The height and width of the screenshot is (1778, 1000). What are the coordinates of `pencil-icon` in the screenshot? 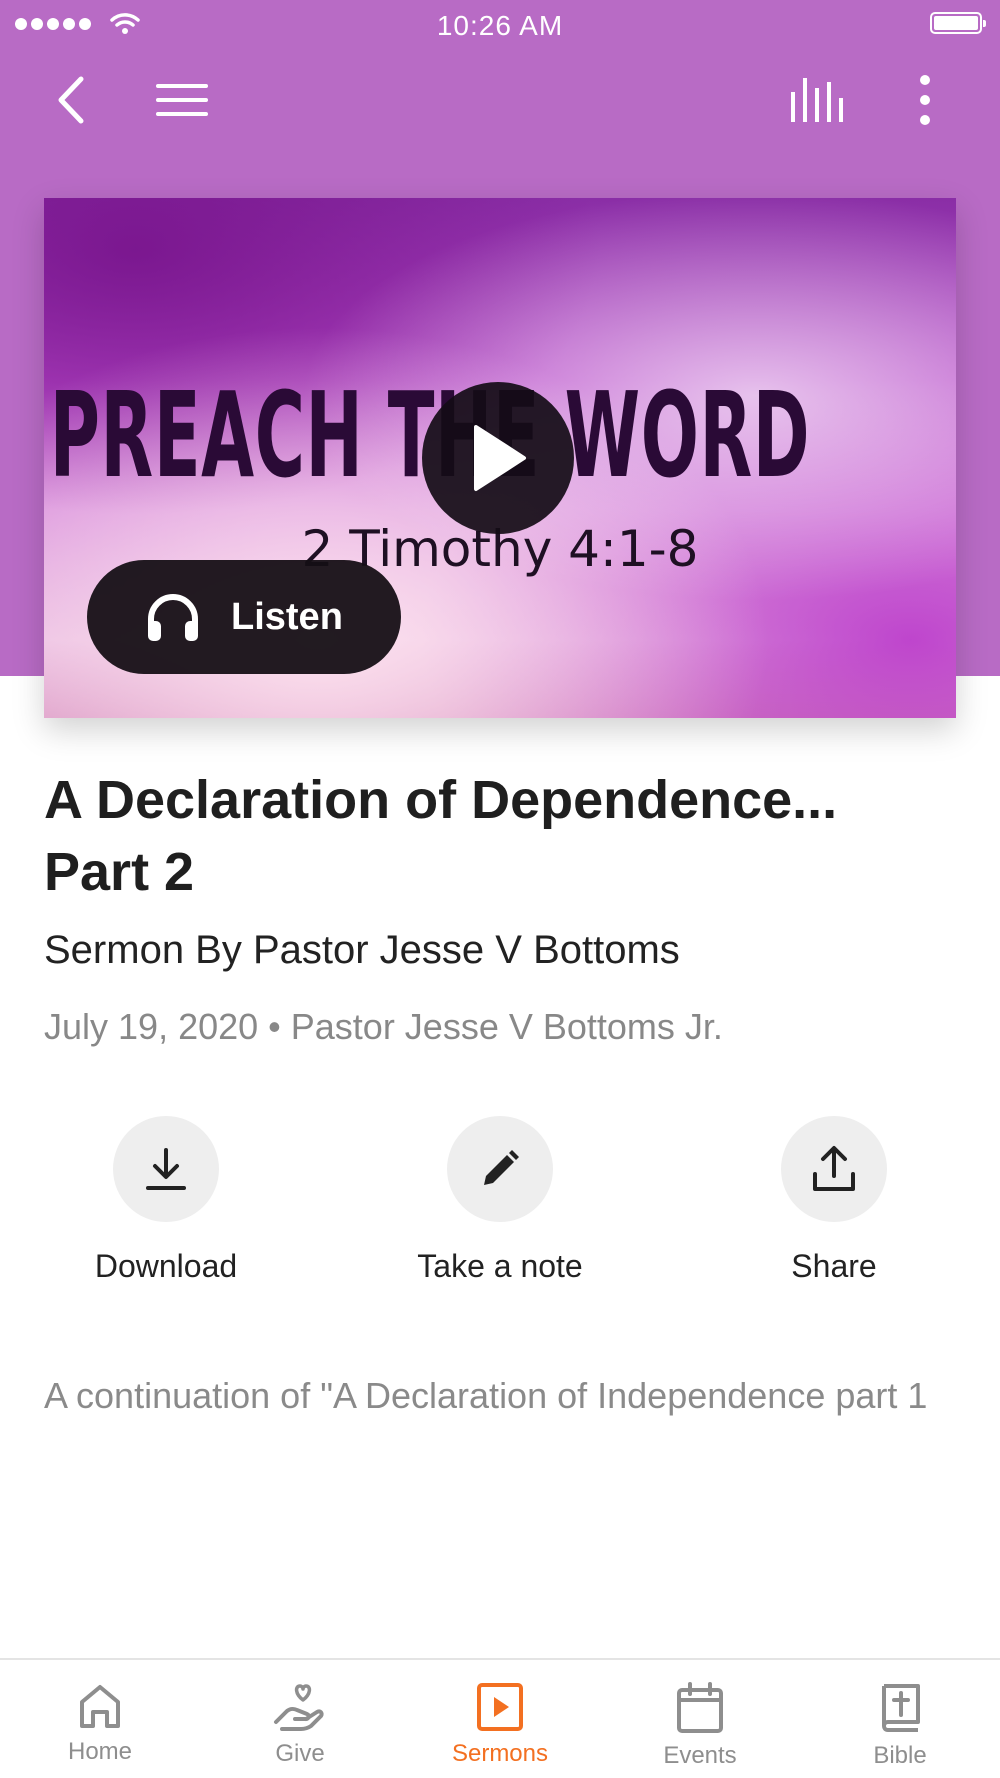 It's located at (500, 1169).